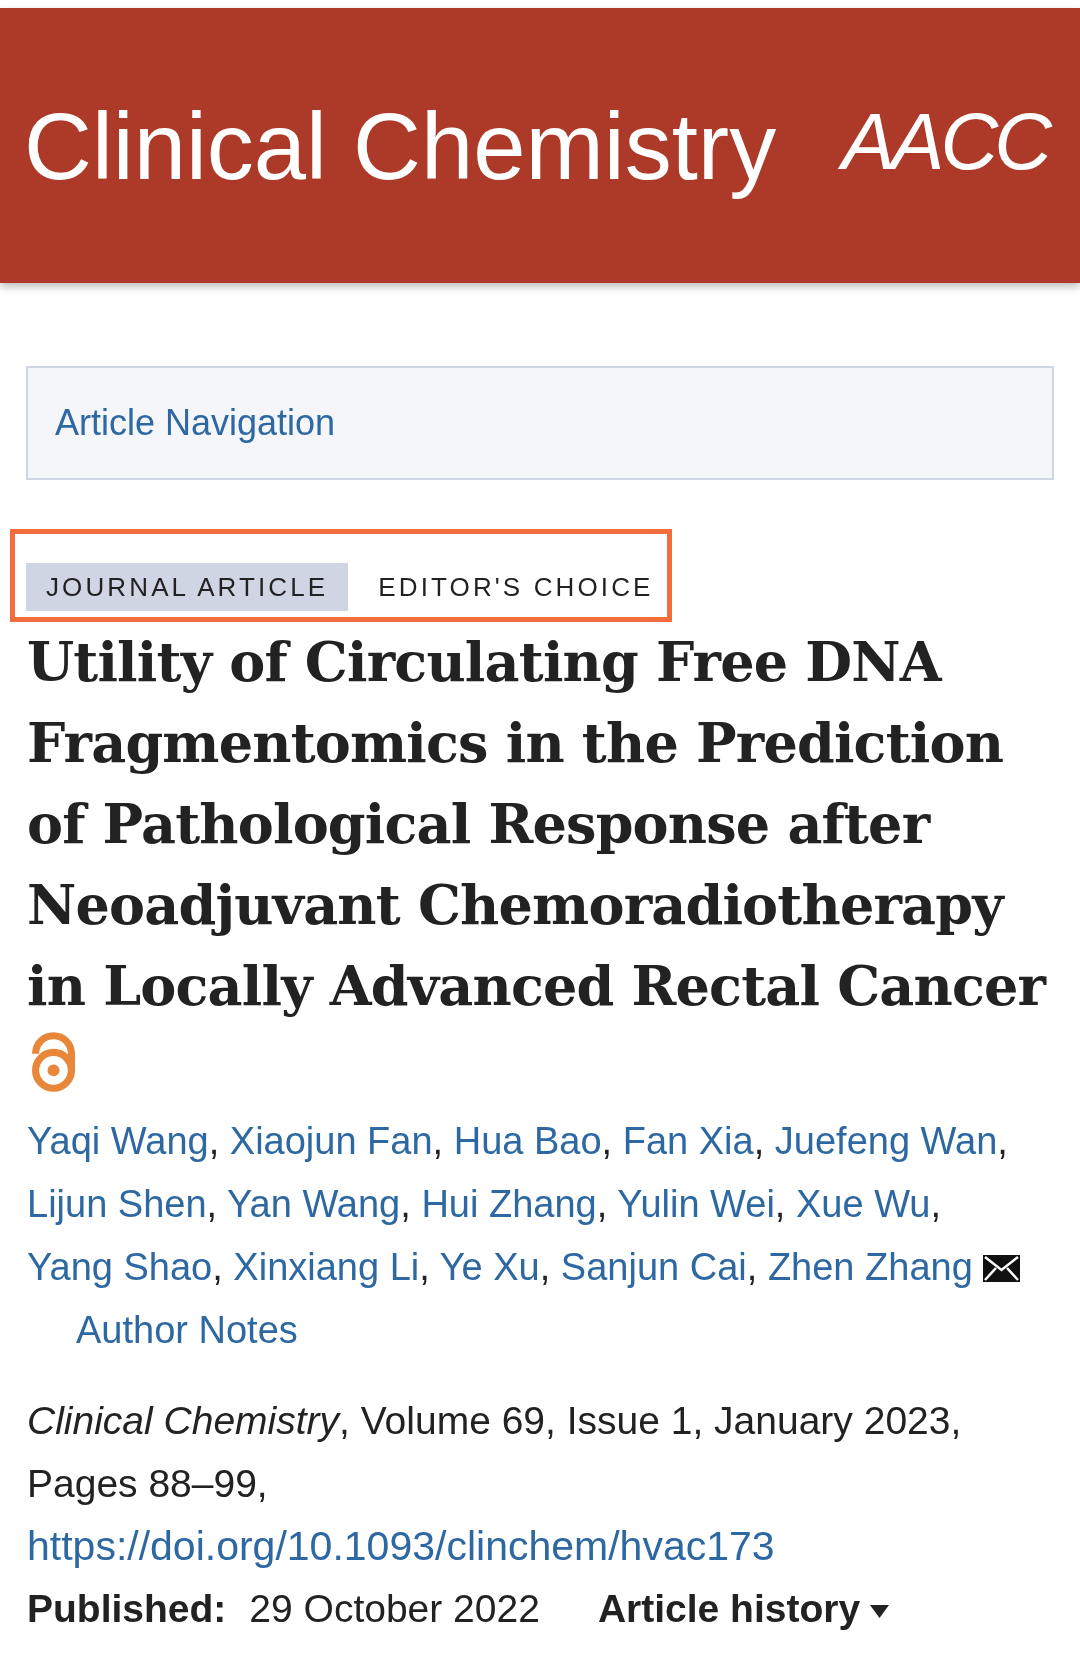 Image resolution: width=1080 pixels, height=1666 pixels. I want to click on author-list: Yaqi Wang, Xiaojun Fan, Hua Bao, Fan Xia, Juefeng Wan, Lijun Shen, Yan Wang, Hui Zhang, Yulin Wei, Xue Wu, Yang Shao, Xinxiang Li, Ye Xu, Sanjun Cai, Zhen Zhang, so click(542, 1204).